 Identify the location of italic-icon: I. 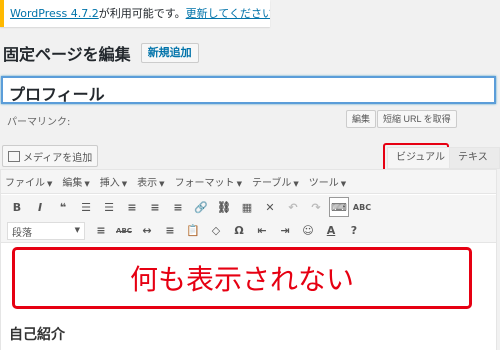
(40, 207).